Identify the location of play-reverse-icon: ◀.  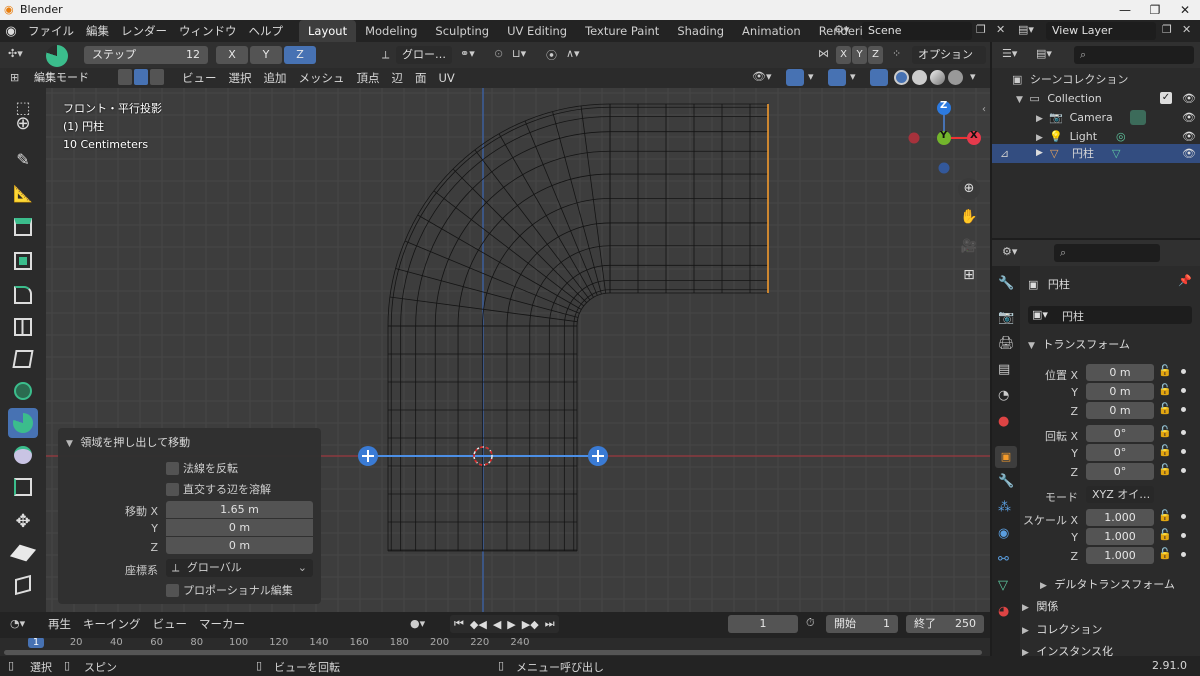
(497, 624).